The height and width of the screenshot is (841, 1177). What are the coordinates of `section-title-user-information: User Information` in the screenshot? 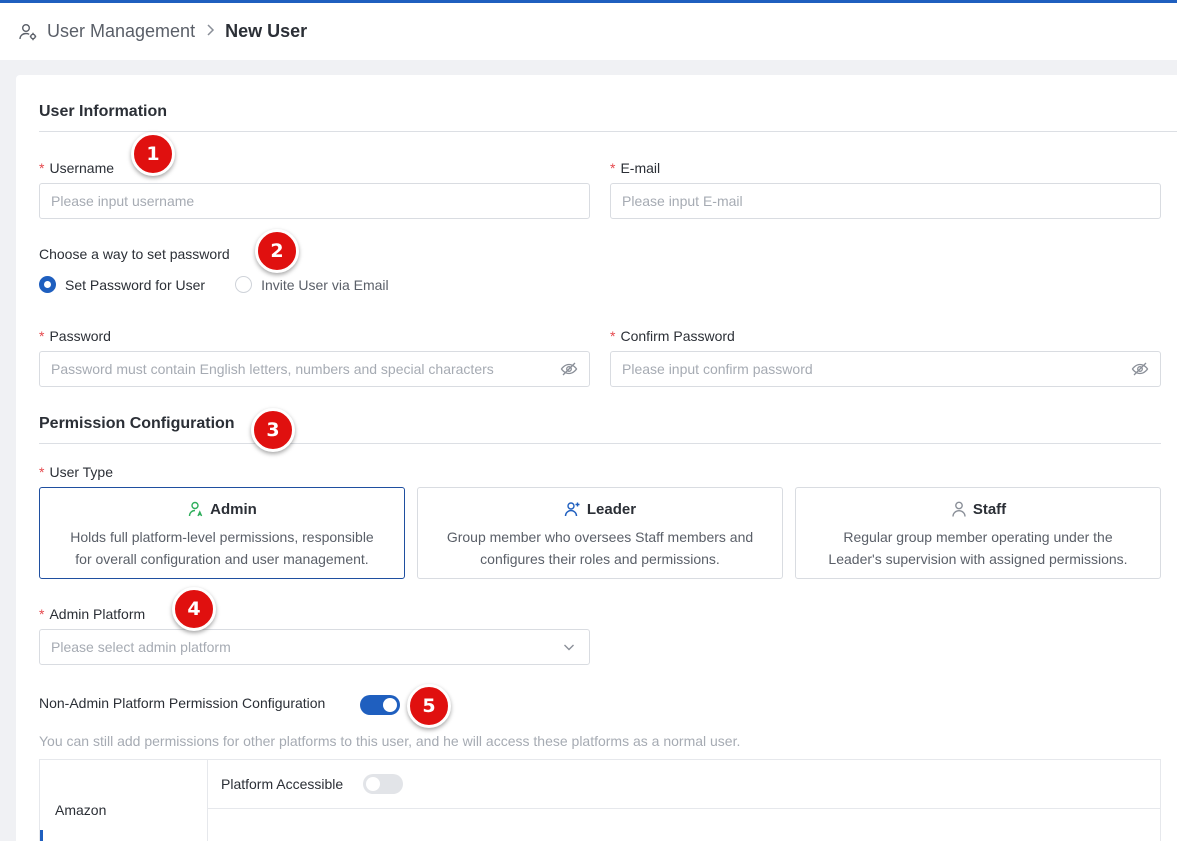 It's located at (103, 111).